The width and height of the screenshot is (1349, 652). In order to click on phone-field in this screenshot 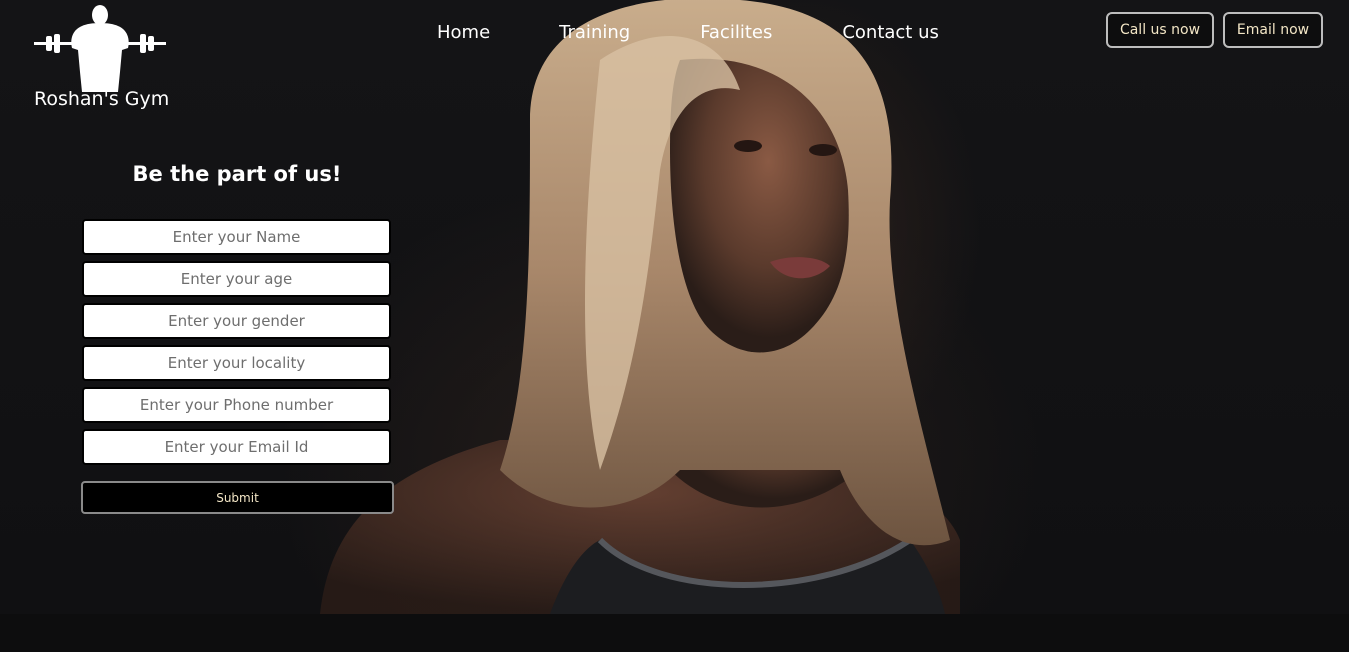, I will do `click(236, 405)`.